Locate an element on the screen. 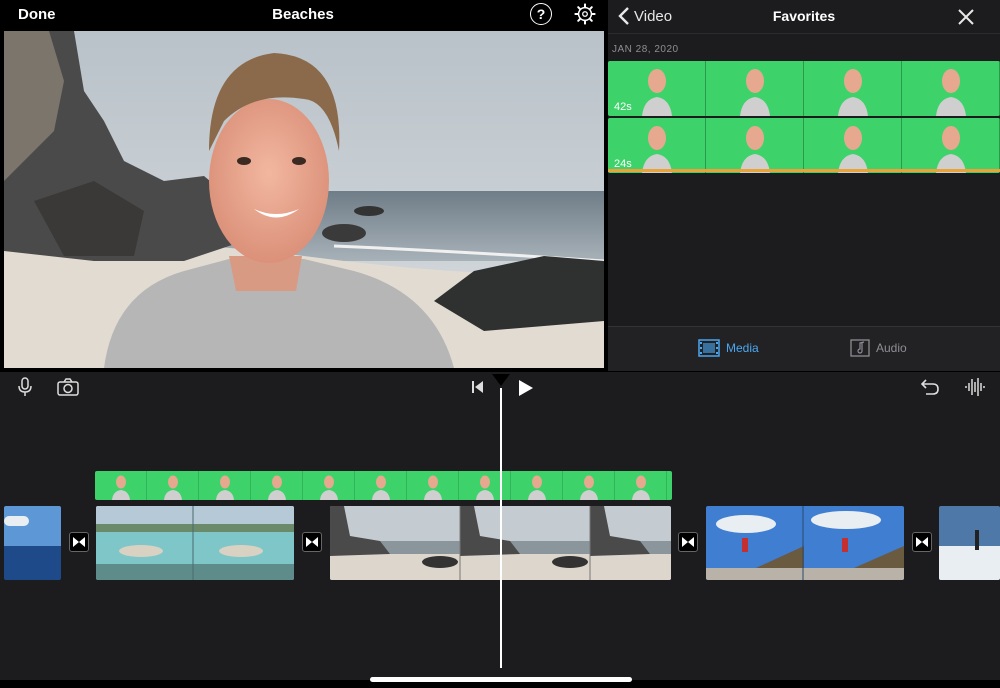 The height and width of the screenshot is (688, 1000). media-clip-42s: 42s is located at coordinates (804, 88).